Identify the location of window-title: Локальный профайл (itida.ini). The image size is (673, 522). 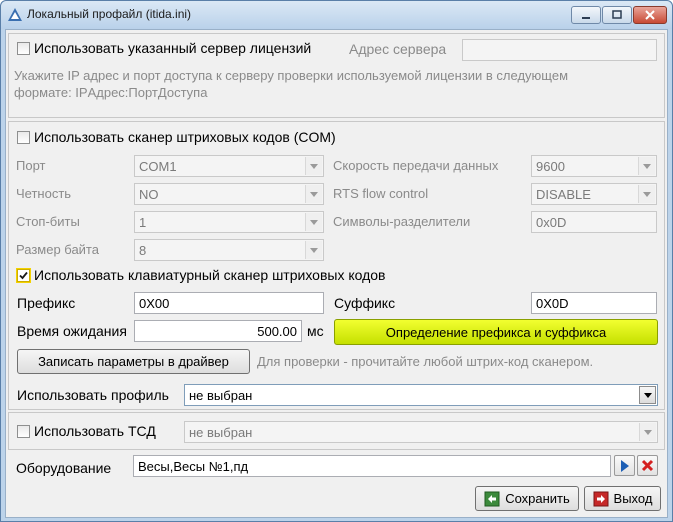
(109, 14).